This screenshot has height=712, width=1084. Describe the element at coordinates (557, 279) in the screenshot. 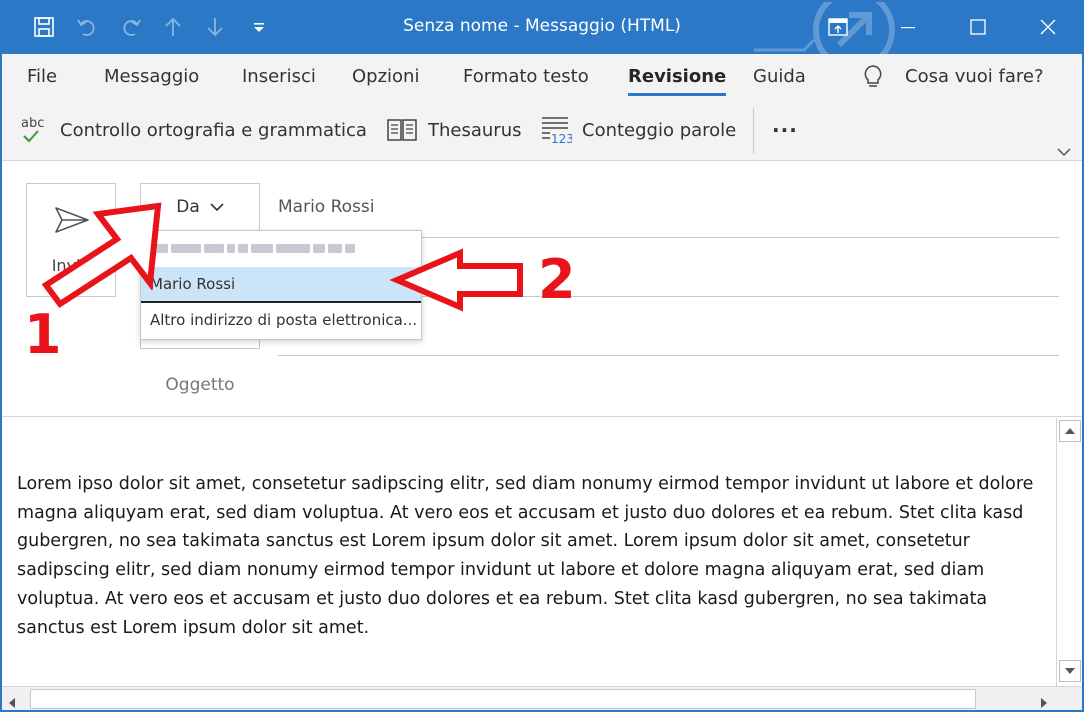

I see `annotation-number-2: 2` at that location.